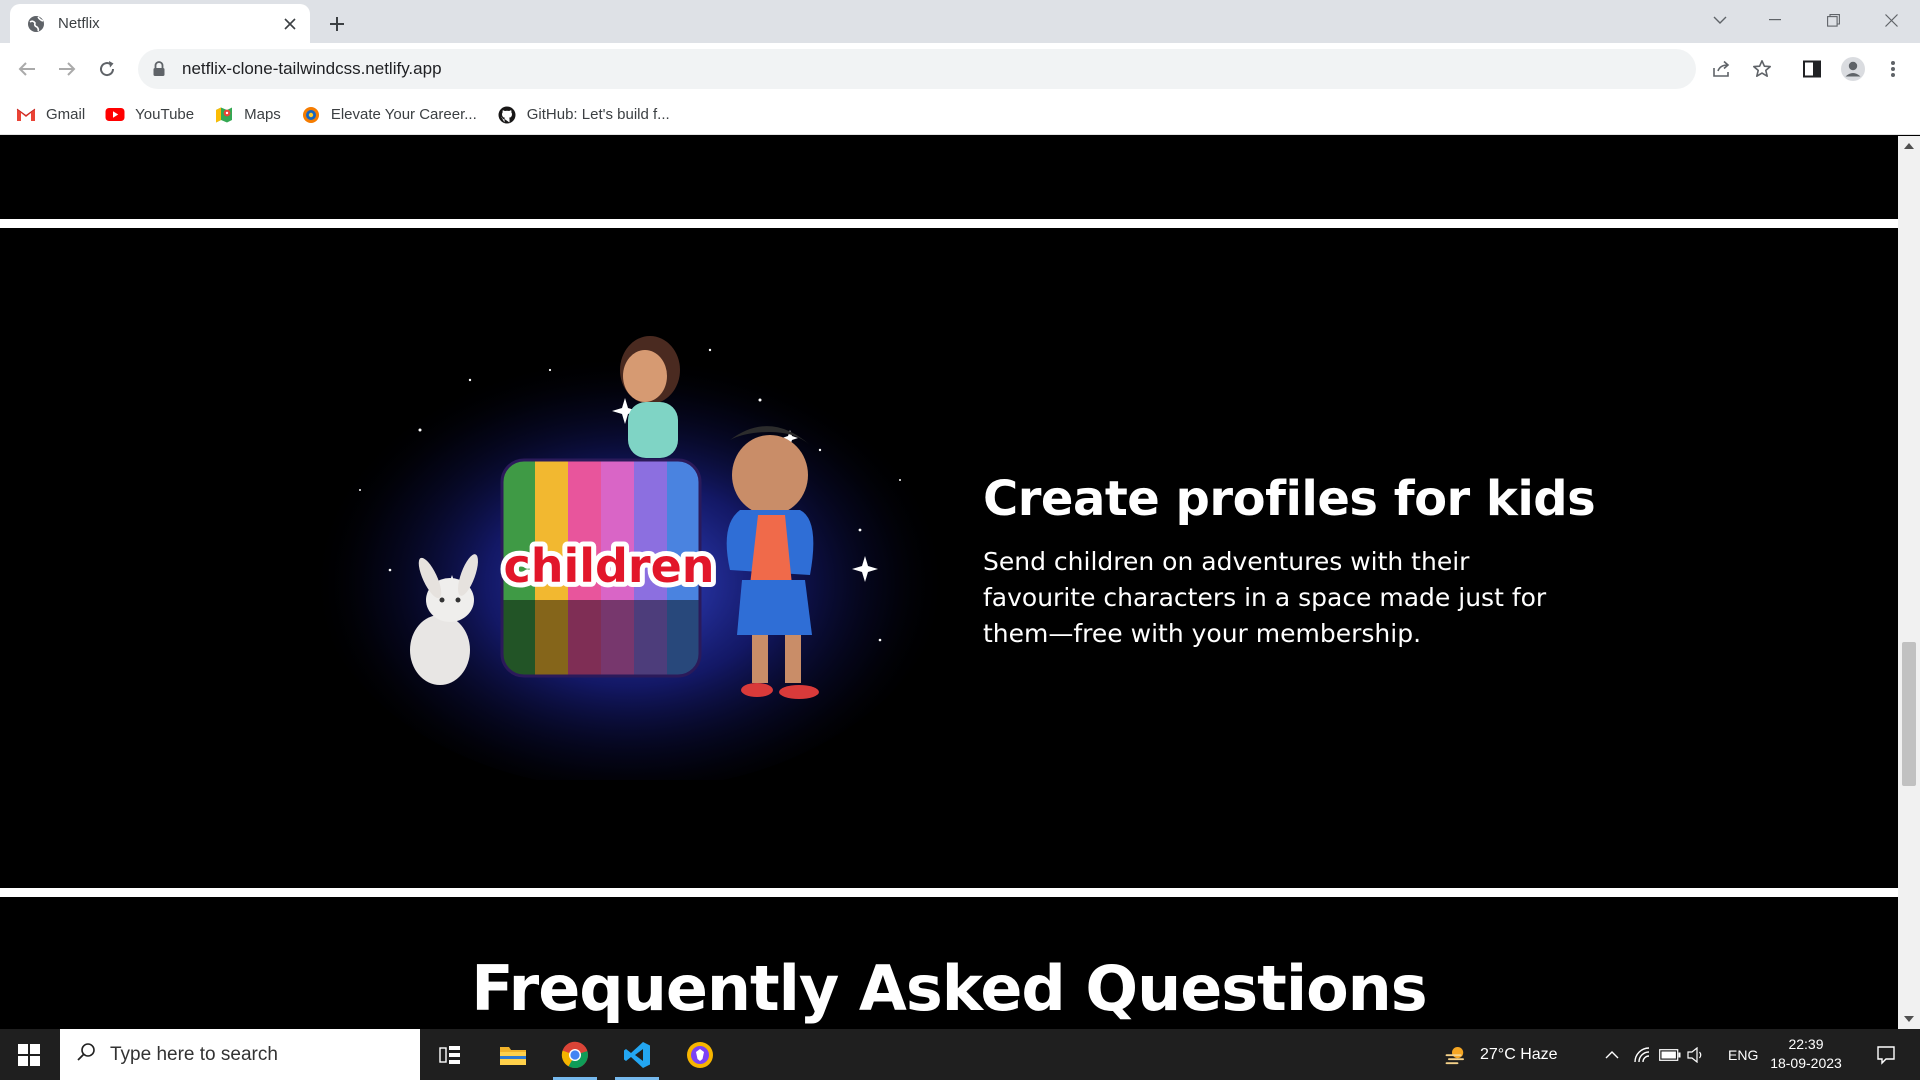 Image resolution: width=1920 pixels, height=1080 pixels. I want to click on profile-avatar-icon, so click(1853, 69).